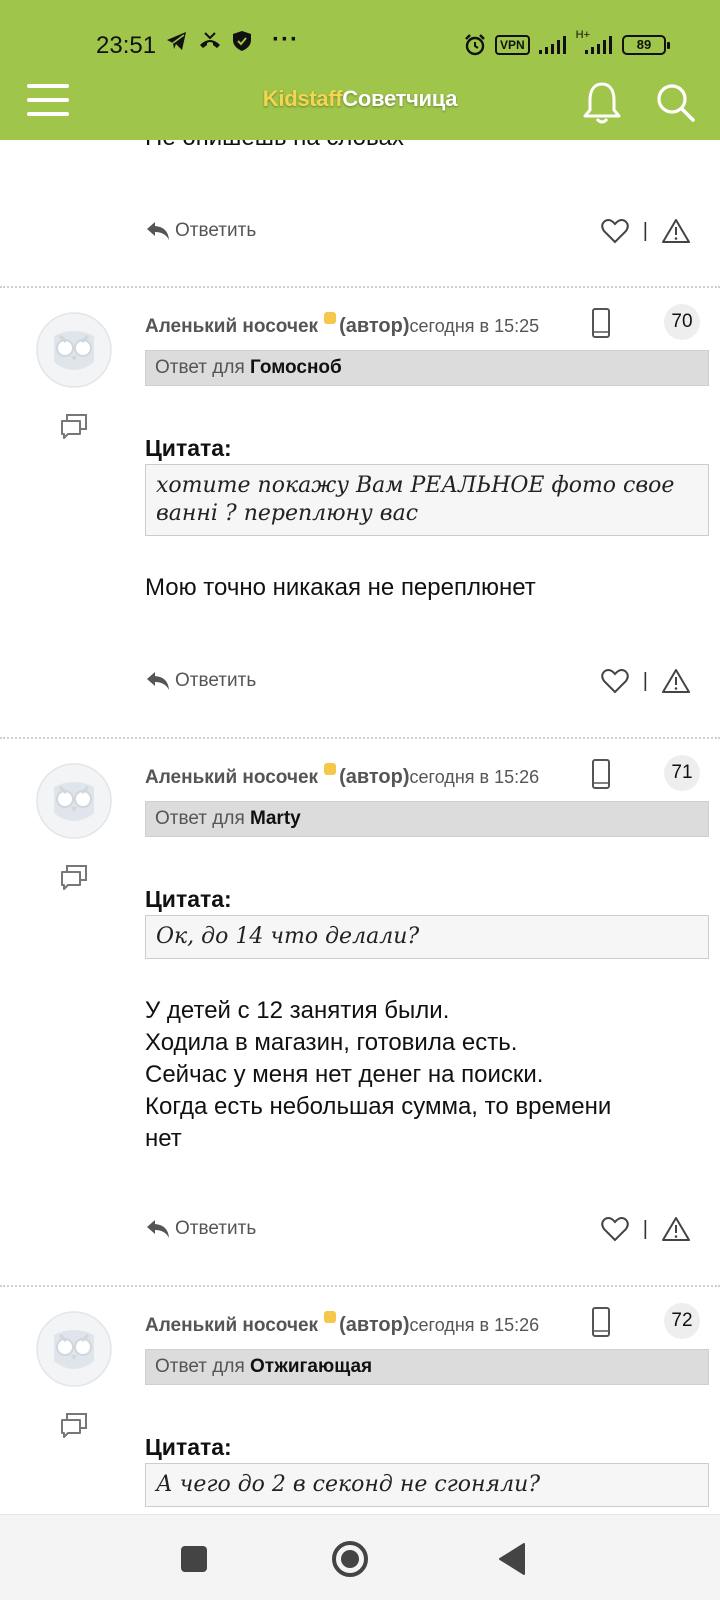 Image resolution: width=720 pixels, height=1600 pixels. Describe the element at coordinates (427, 368) in the screenshot. I see `reply-to-bar: Ответ для Гомосноб` at that location.